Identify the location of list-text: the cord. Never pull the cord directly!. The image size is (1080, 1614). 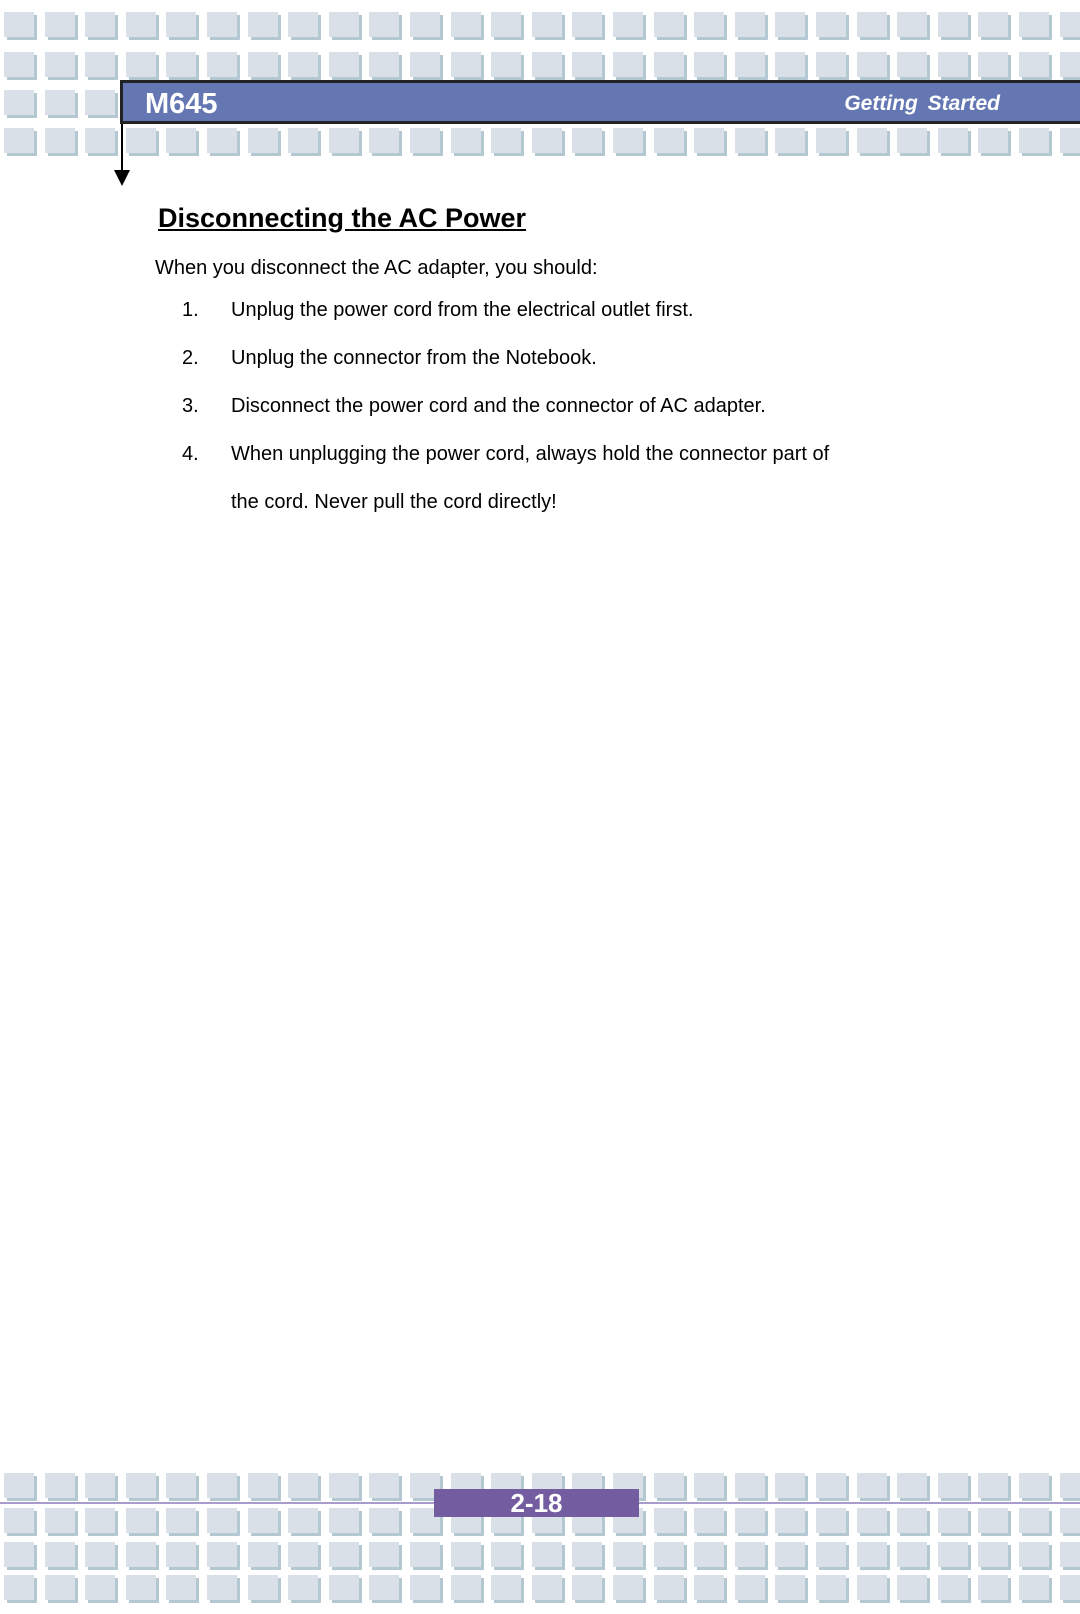
(394, 502).